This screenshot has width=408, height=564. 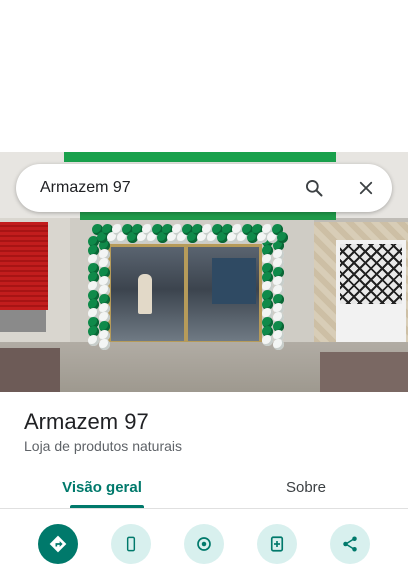 I want to click on directions-icon, so click(x=58, y=541).